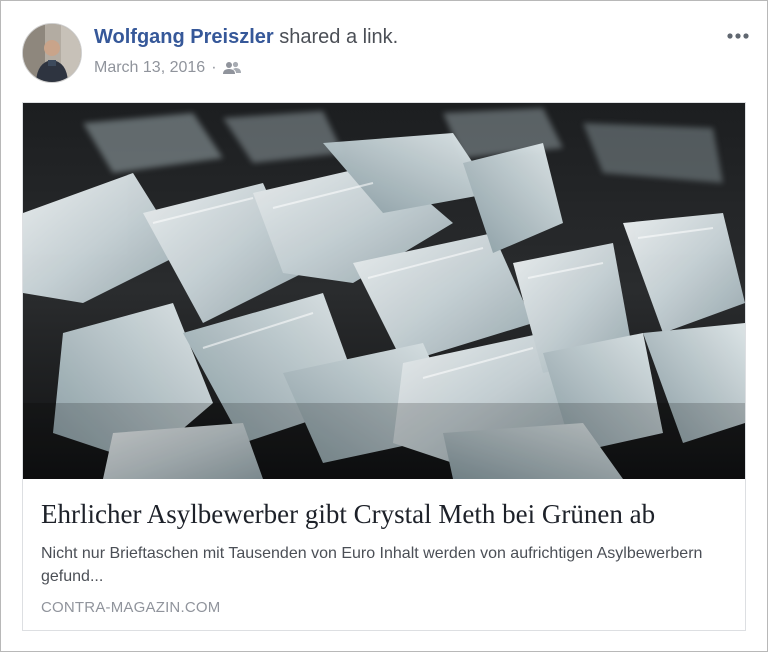 Image resolution: width=768 pixels, height=652 pixels. What do you see at coordinates (184, 37) in the screenshot?
I see `author-name-link: Wolfgang Preiszler` at bounding box center [184, 37].